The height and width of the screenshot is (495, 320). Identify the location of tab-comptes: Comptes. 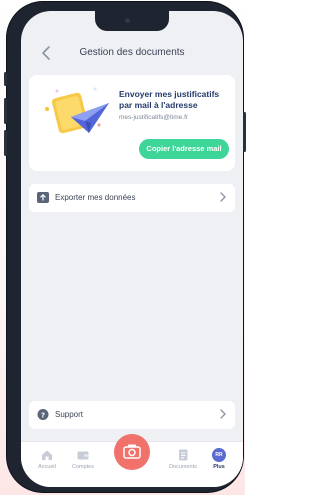
(83, 459).